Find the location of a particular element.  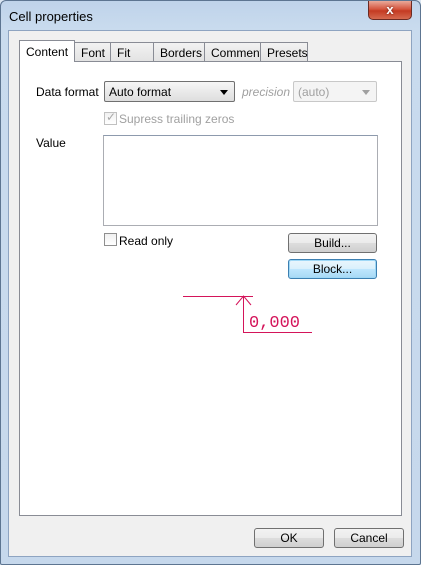

tab-comment: Comment is located at coordinates (234, 51).